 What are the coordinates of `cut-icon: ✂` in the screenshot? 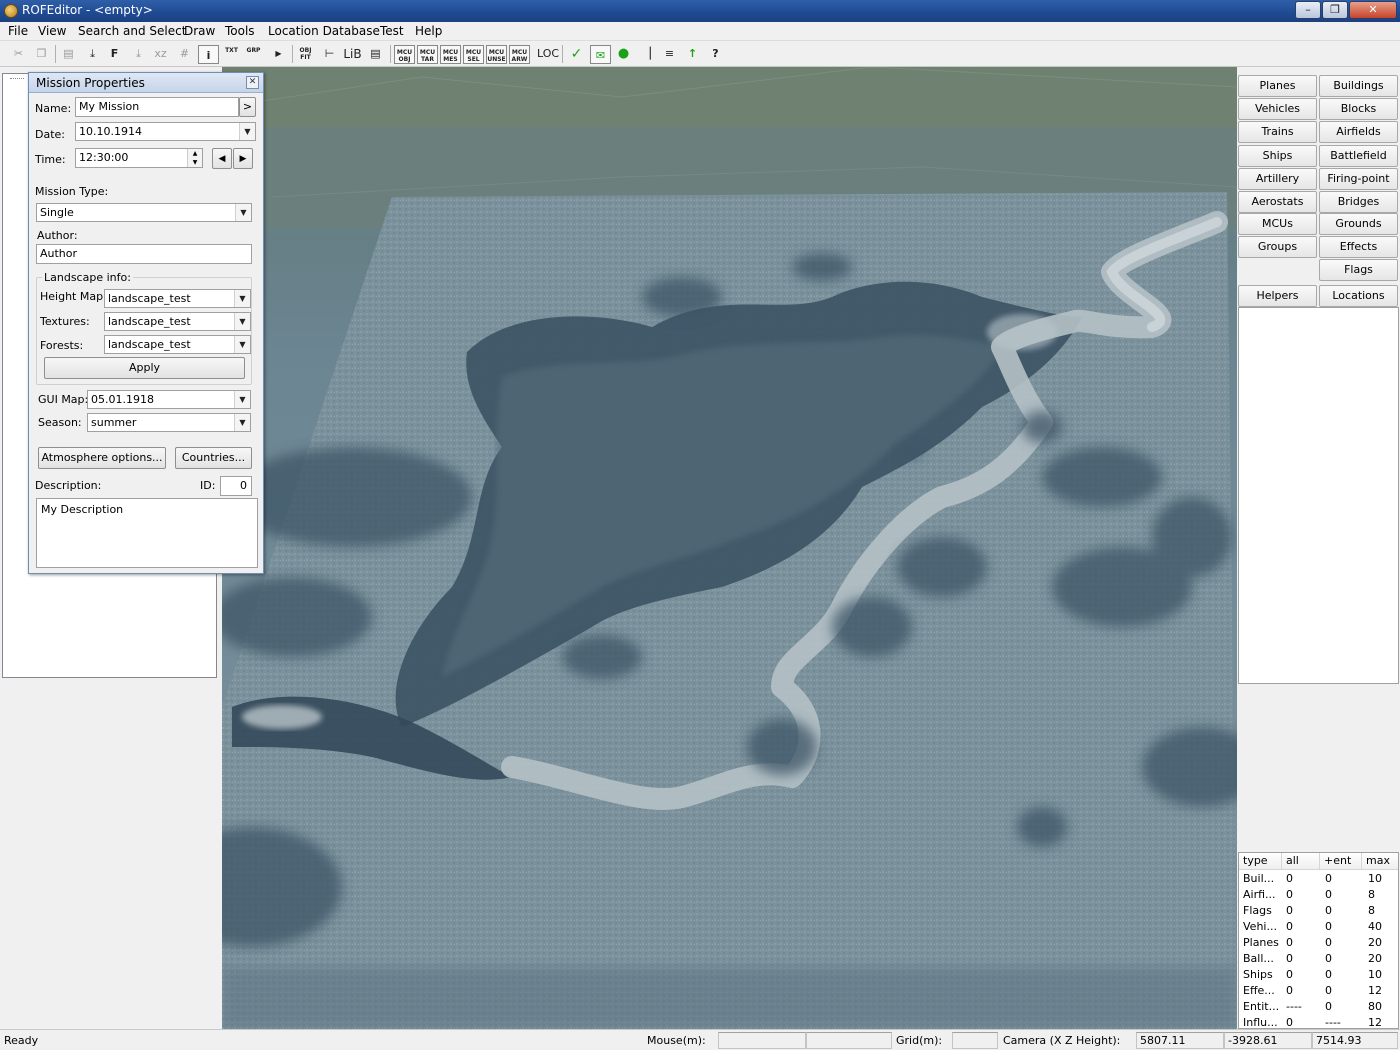 It's located at (18, 54).